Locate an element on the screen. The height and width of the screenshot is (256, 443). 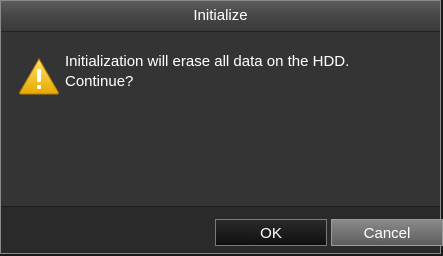
ok-button: OK is located at coordinates (271, 232).